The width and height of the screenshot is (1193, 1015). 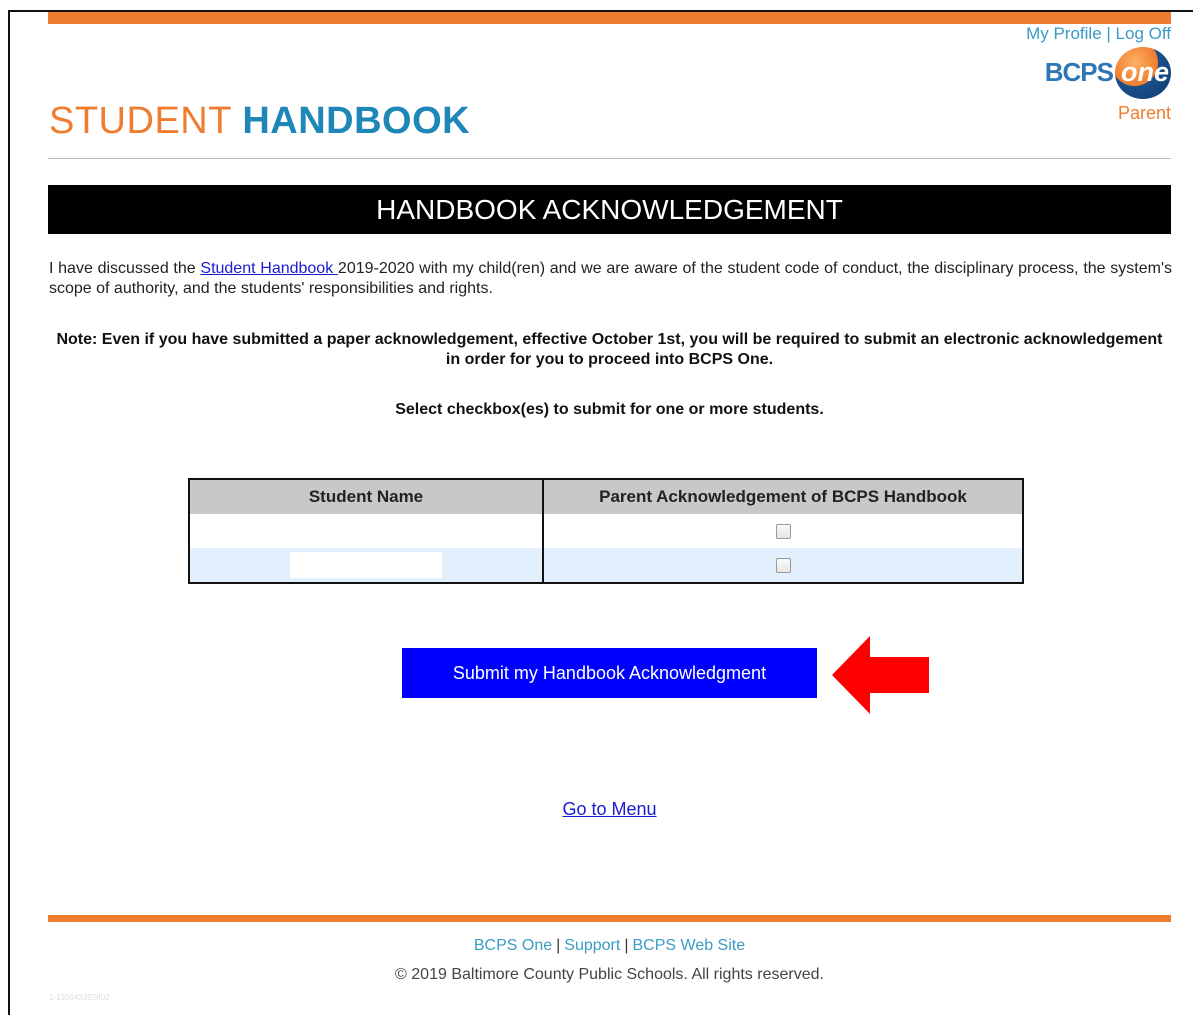 I want to click on menu-link-container: Go to Menu, so click(x=596, y=809).